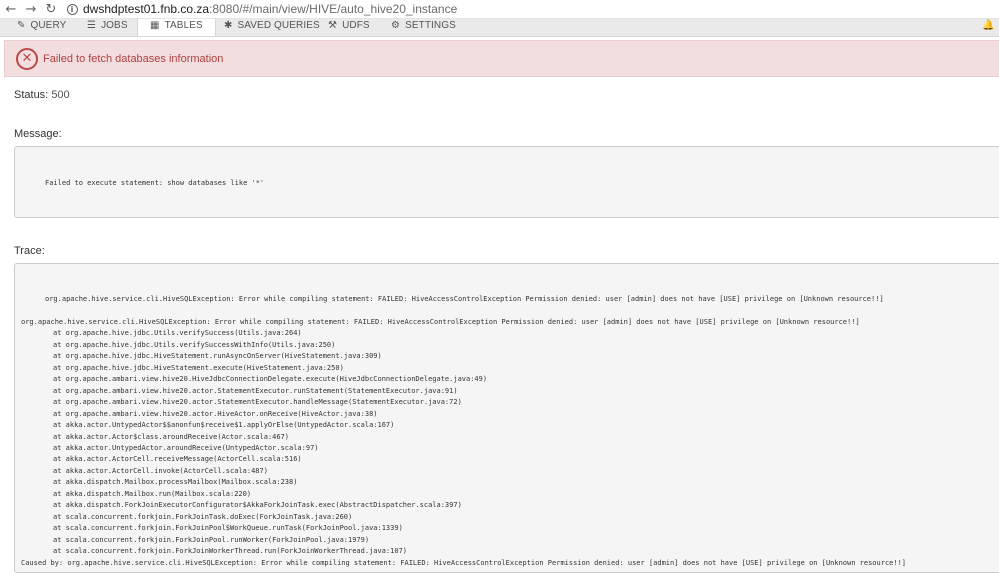 The height and width of the screenshot is (573, 999). I want to click on tab-udfs: ⚒ UDFs, so click(349, 27).